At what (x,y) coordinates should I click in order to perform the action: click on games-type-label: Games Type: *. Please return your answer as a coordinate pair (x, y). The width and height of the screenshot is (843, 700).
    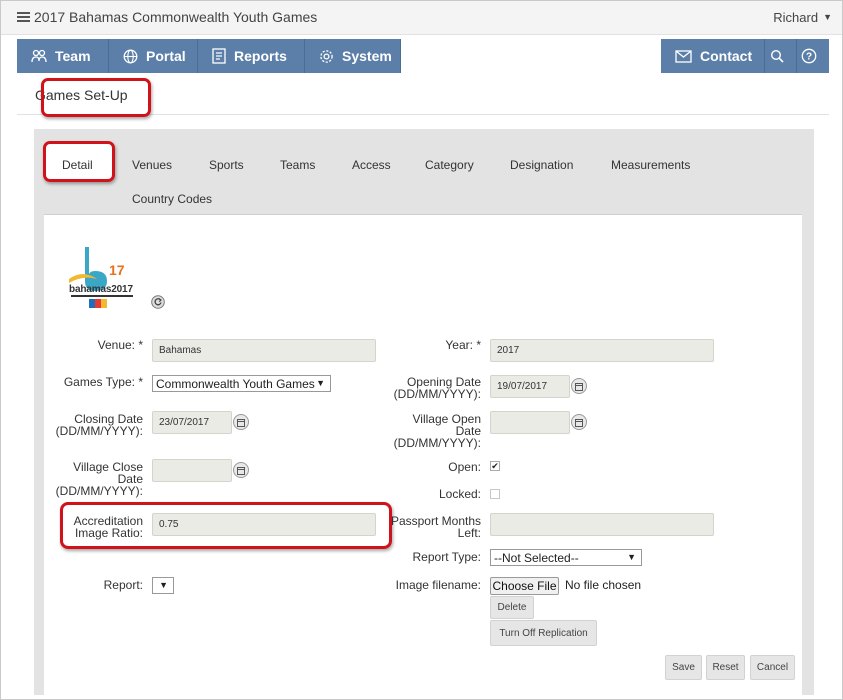
    Looking at the image, I should click on (103, 382).